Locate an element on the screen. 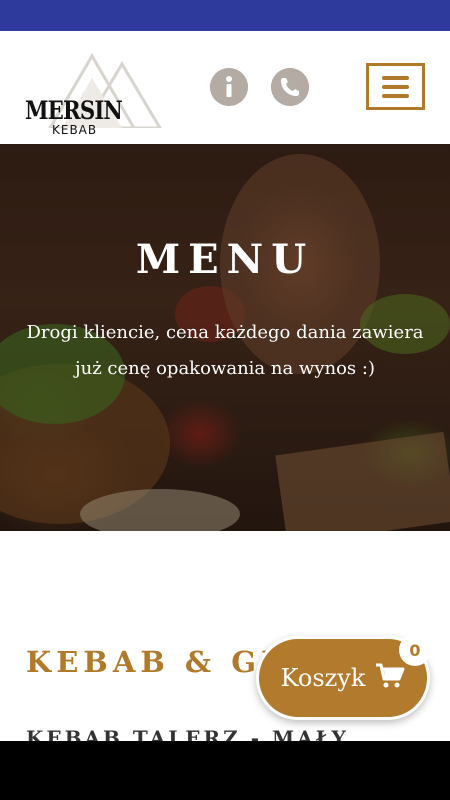 The height and width of the screenshot is (800, 450). logo-tagline: KEBAB is located at coordinates (75, 130).